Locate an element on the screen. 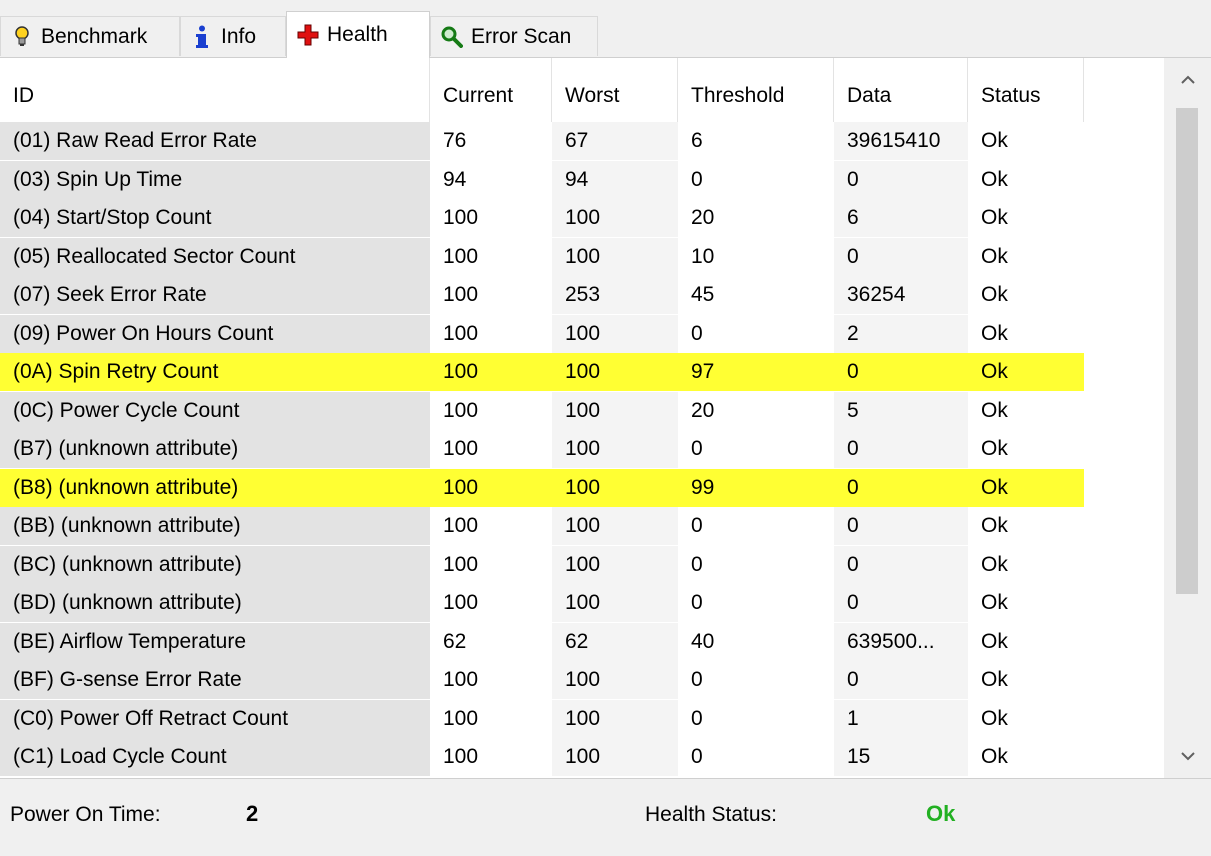  tab-benchmark: Benchmark is located at coordinates (90, 36).